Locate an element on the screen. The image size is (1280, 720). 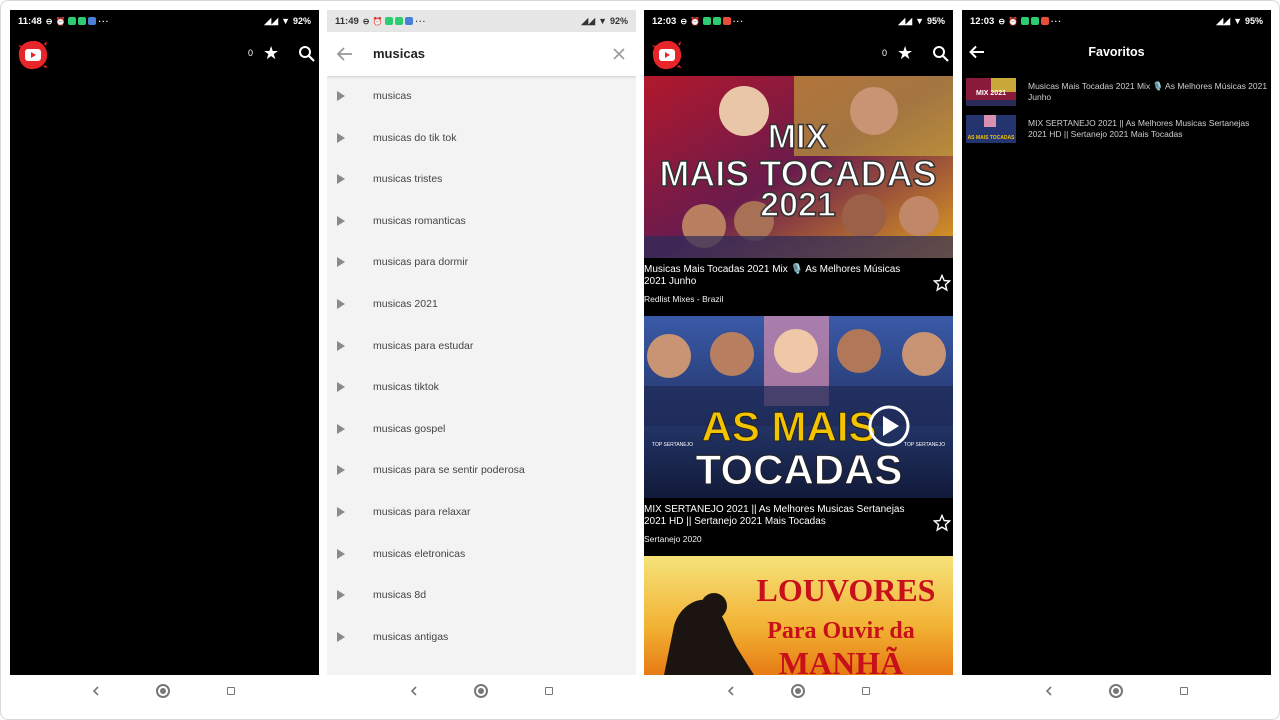
suggestion-item: musicas is located at coordinates (481, 97).